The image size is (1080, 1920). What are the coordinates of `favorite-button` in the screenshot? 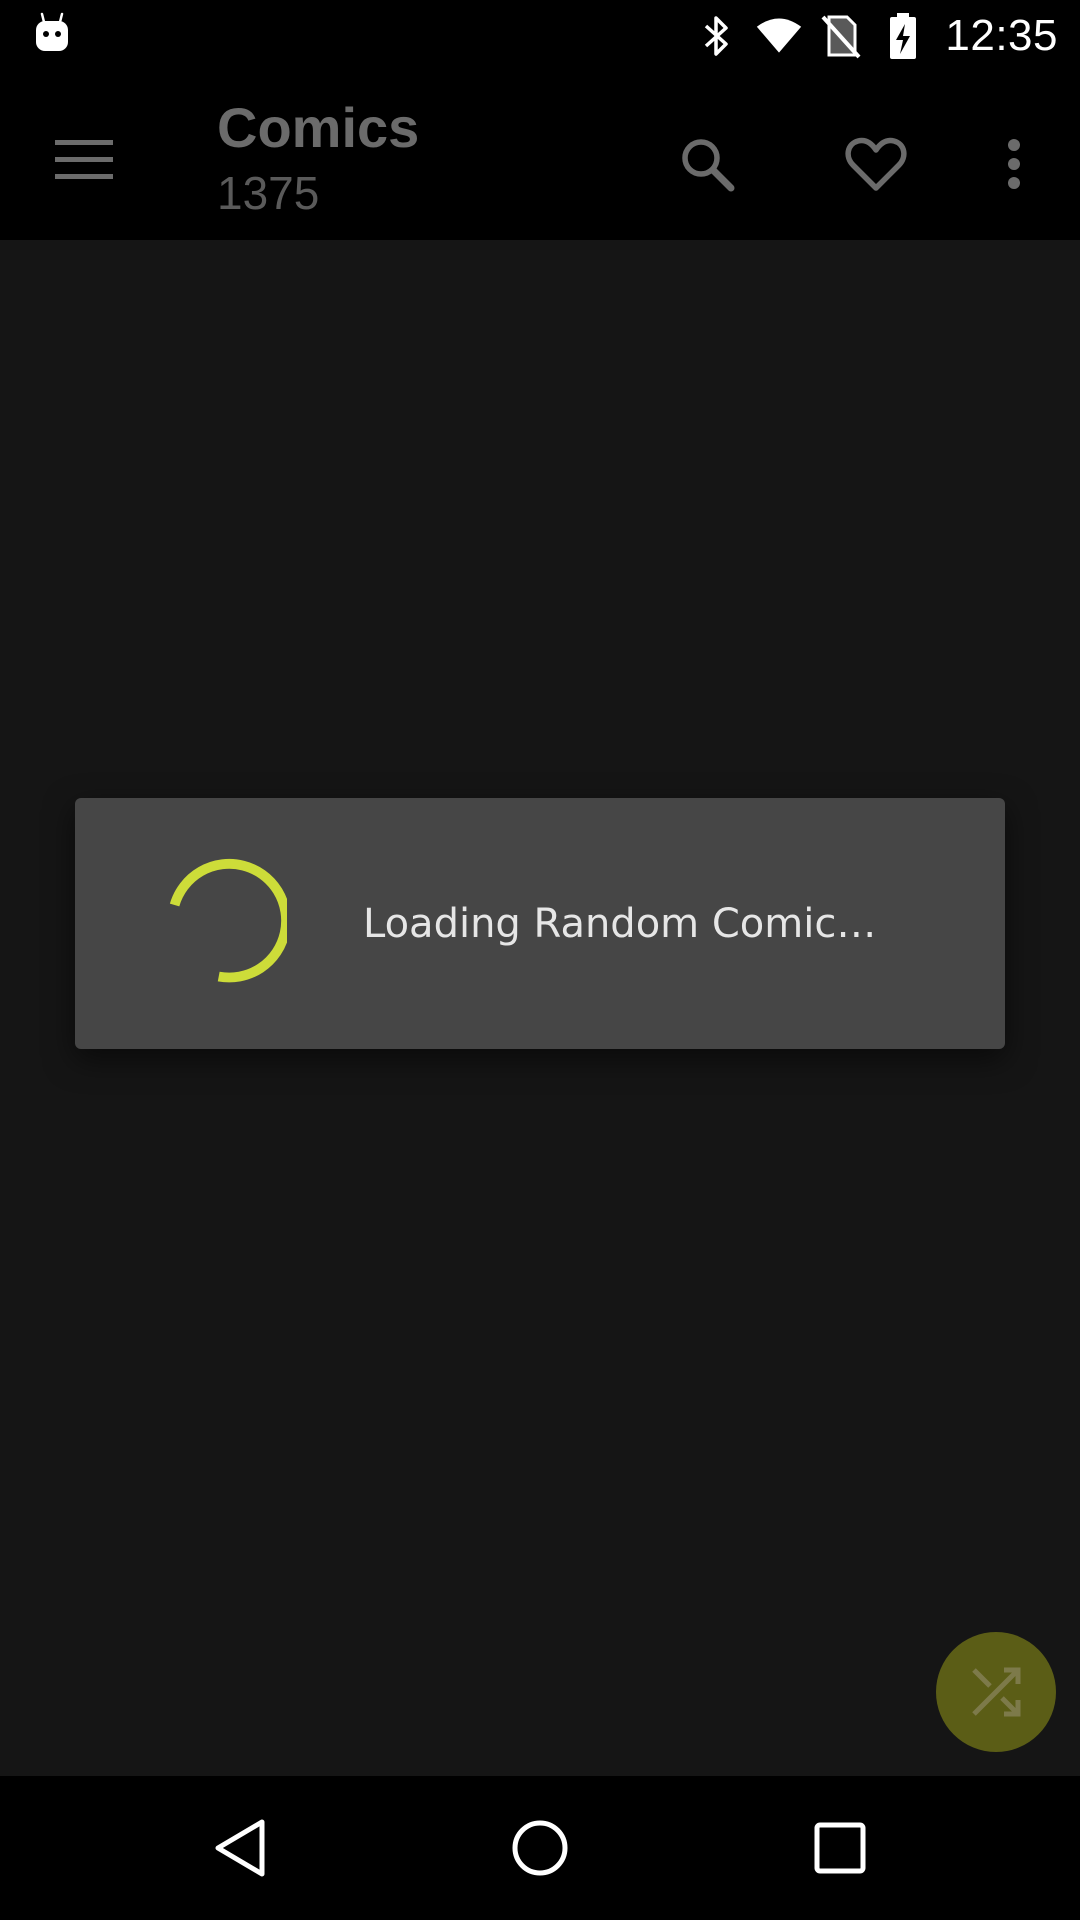 It's located at (876, 164).